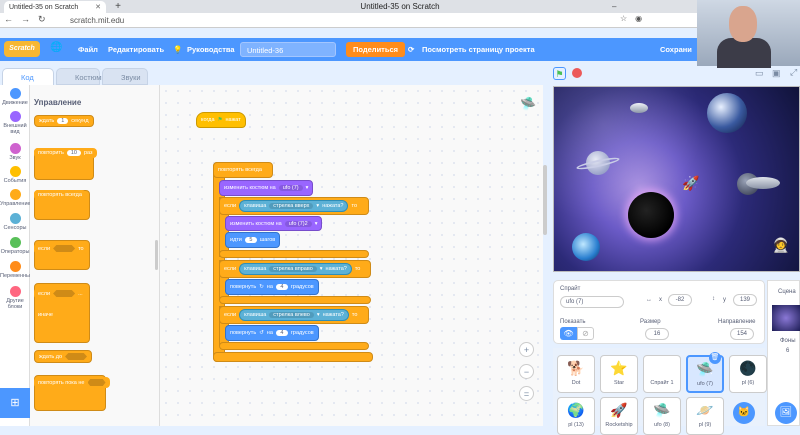 This screenshot has width=800, height=435. What do you see at coordinates (526, 371) in the screenshot?
I see `zoom-out-icon: −` at bounding box center [526, 371].